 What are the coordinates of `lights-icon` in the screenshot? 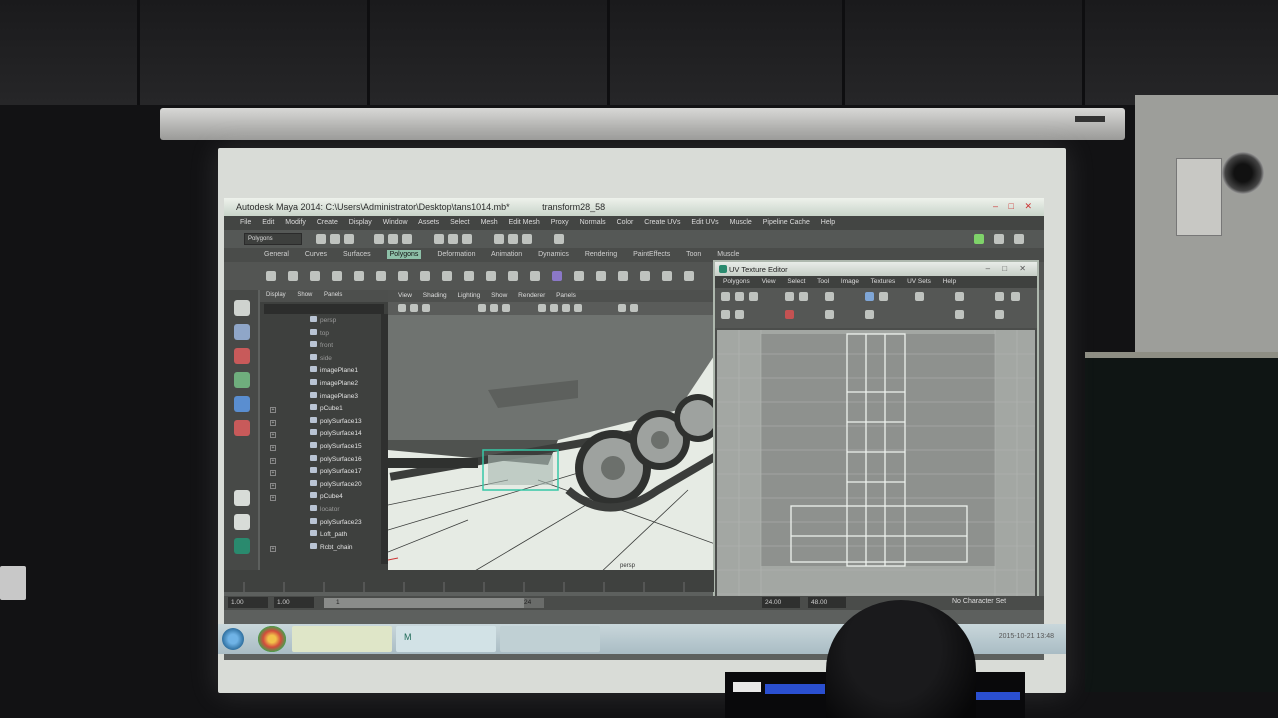 It's located at (578, 308).